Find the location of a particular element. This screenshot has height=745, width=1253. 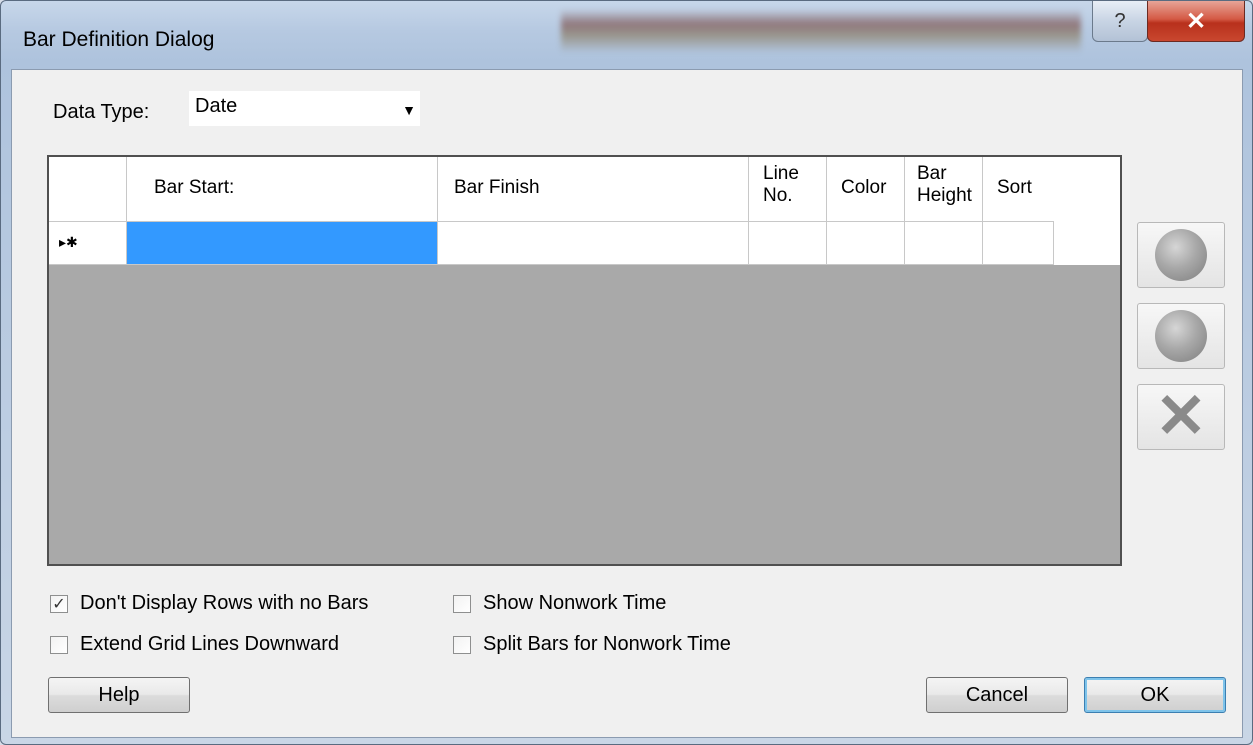

dropdown-arrow-icon: ▼ is located at coordinates (409, 110).